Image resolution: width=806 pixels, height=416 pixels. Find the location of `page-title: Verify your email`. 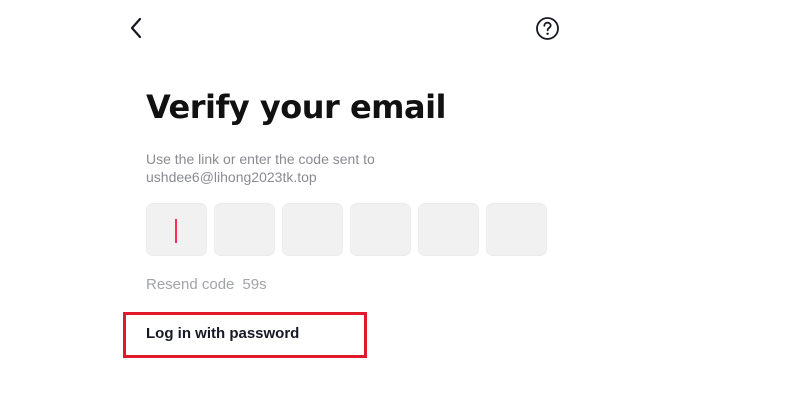

page-title: Verify your email is located at coordinates (296, 107).